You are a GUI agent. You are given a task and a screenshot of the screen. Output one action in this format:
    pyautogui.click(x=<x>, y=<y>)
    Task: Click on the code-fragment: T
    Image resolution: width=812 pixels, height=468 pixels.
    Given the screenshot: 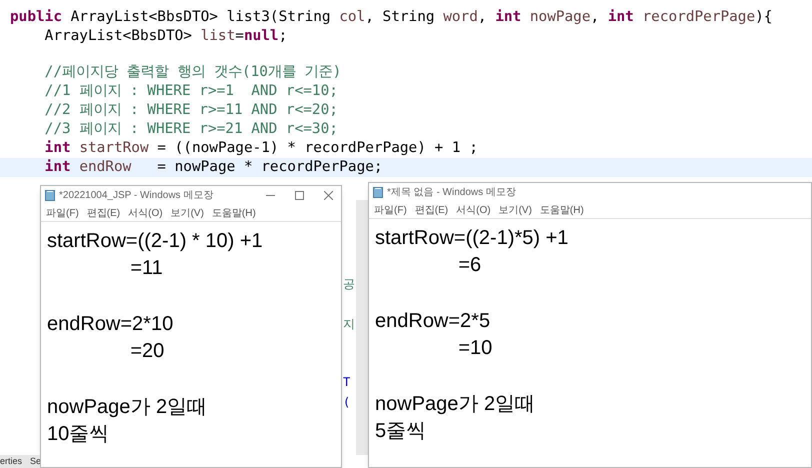 What is the action you would take?
    pyautogui.click(x=346, y=382)
    